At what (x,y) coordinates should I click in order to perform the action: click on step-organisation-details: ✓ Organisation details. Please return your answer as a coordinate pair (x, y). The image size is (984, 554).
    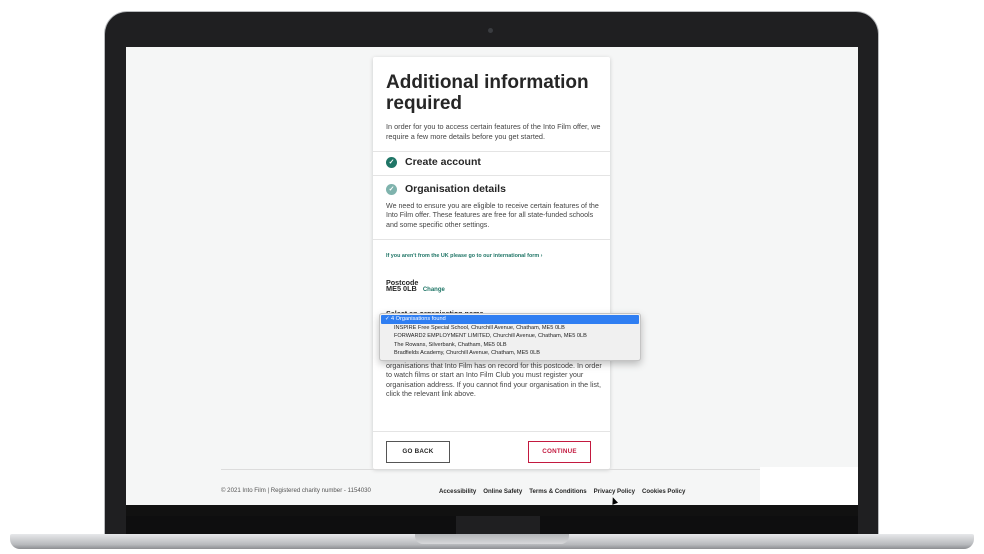
    Looking at the image, I should click on (446, 189).